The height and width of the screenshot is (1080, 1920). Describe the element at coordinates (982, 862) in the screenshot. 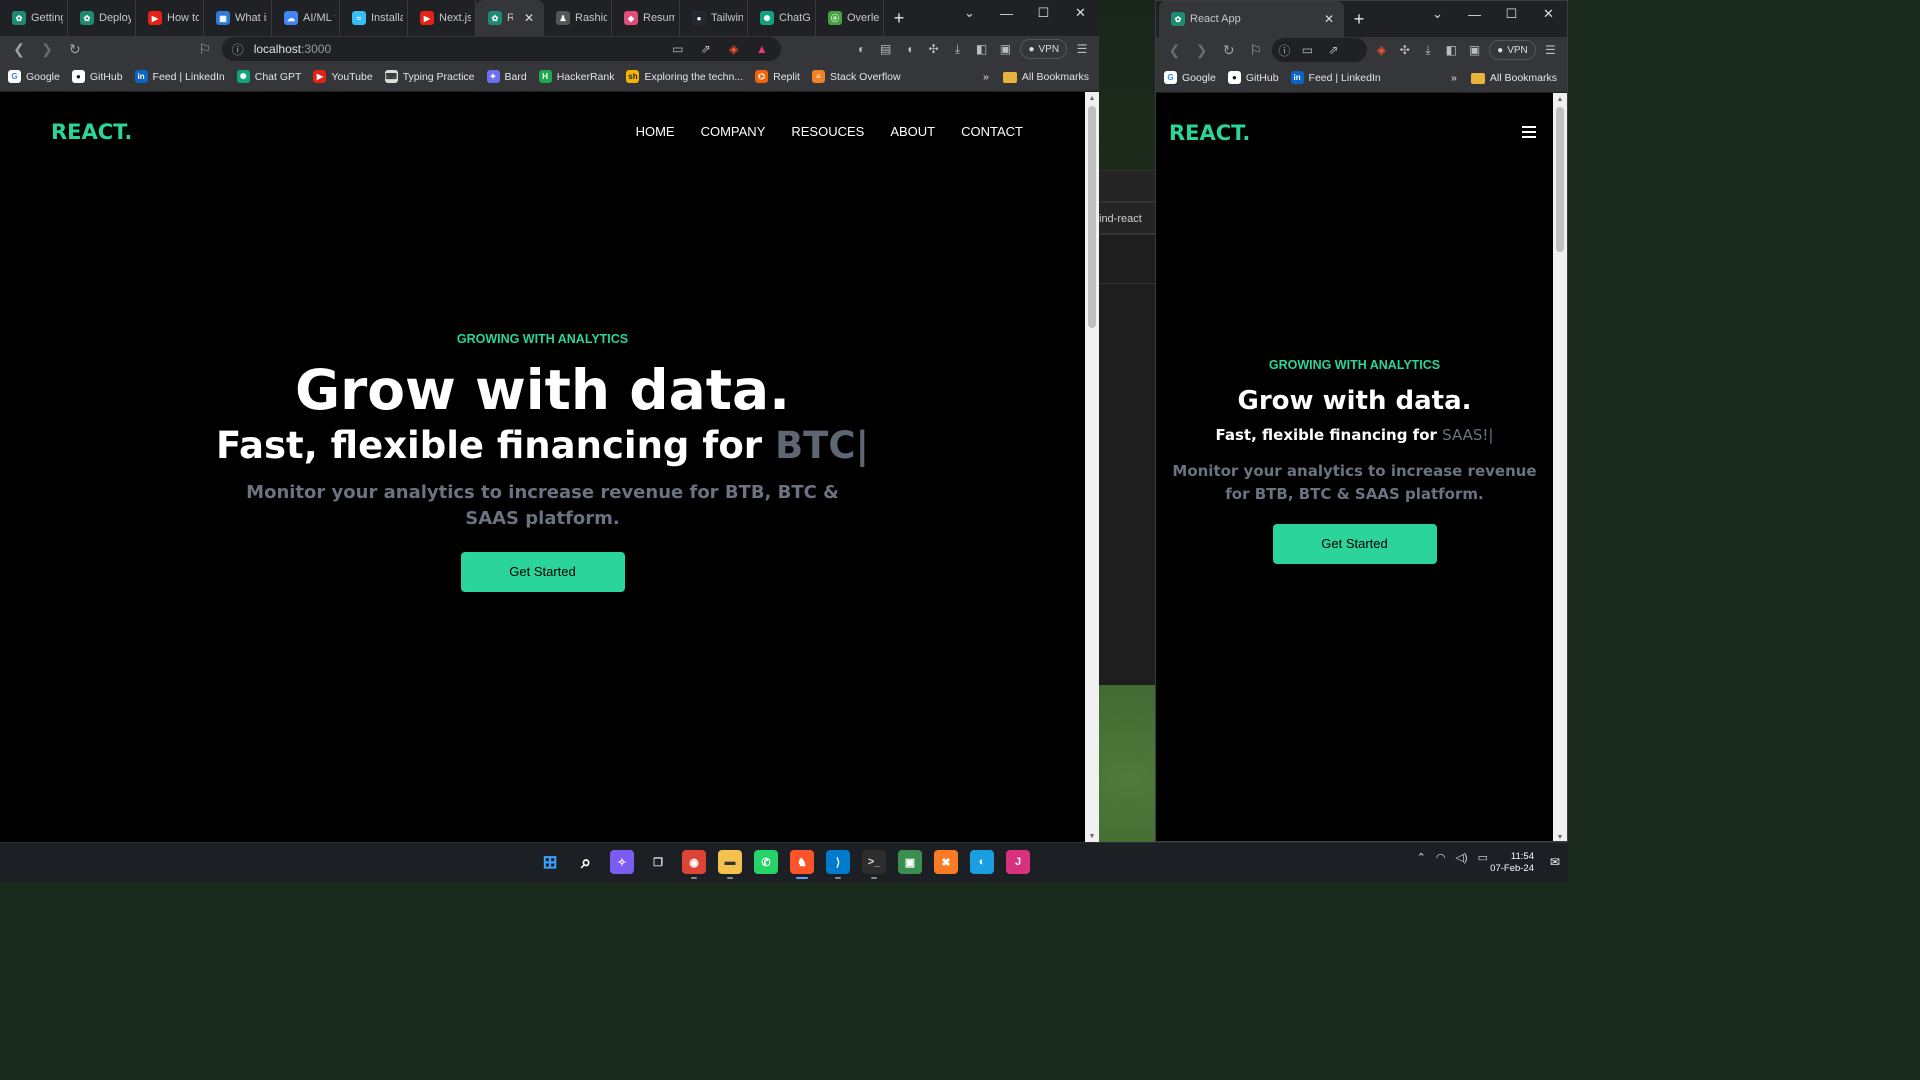

I see `edge-icon: ◐` at that location.